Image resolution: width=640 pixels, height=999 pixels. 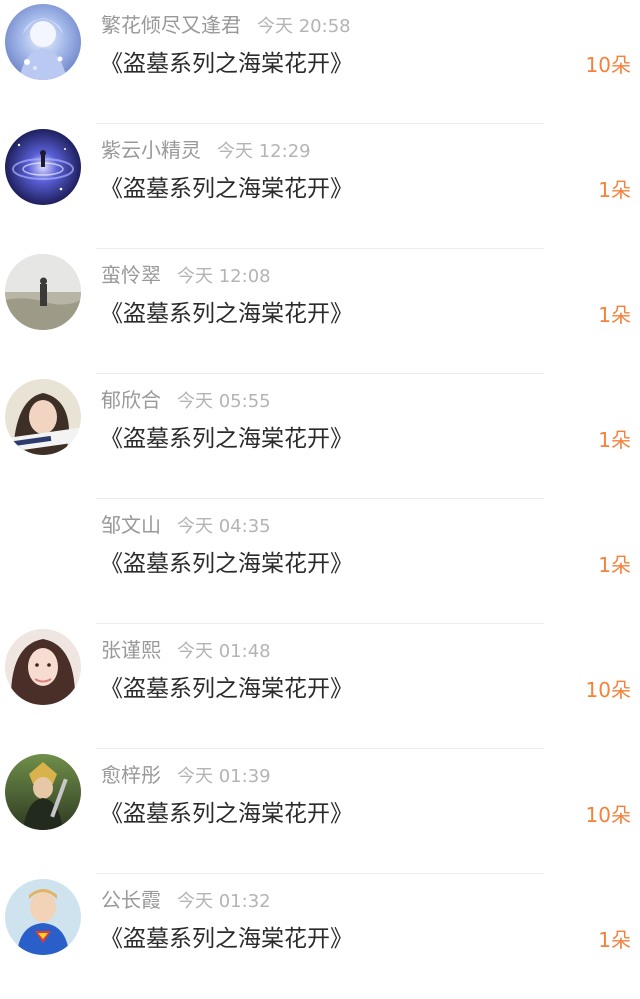 I want to click on username: 邹文山, so click(x=131, y=525).